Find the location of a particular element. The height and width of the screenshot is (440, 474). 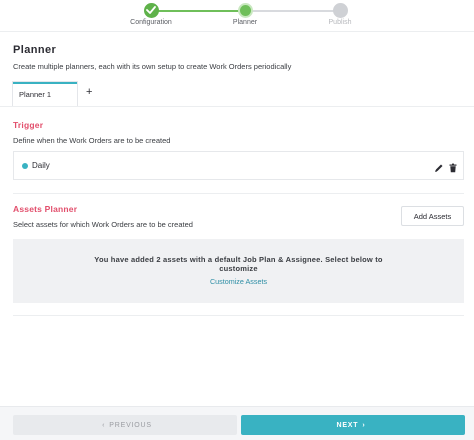

next-button-label: NEXT is located at coordinates (347, 425).